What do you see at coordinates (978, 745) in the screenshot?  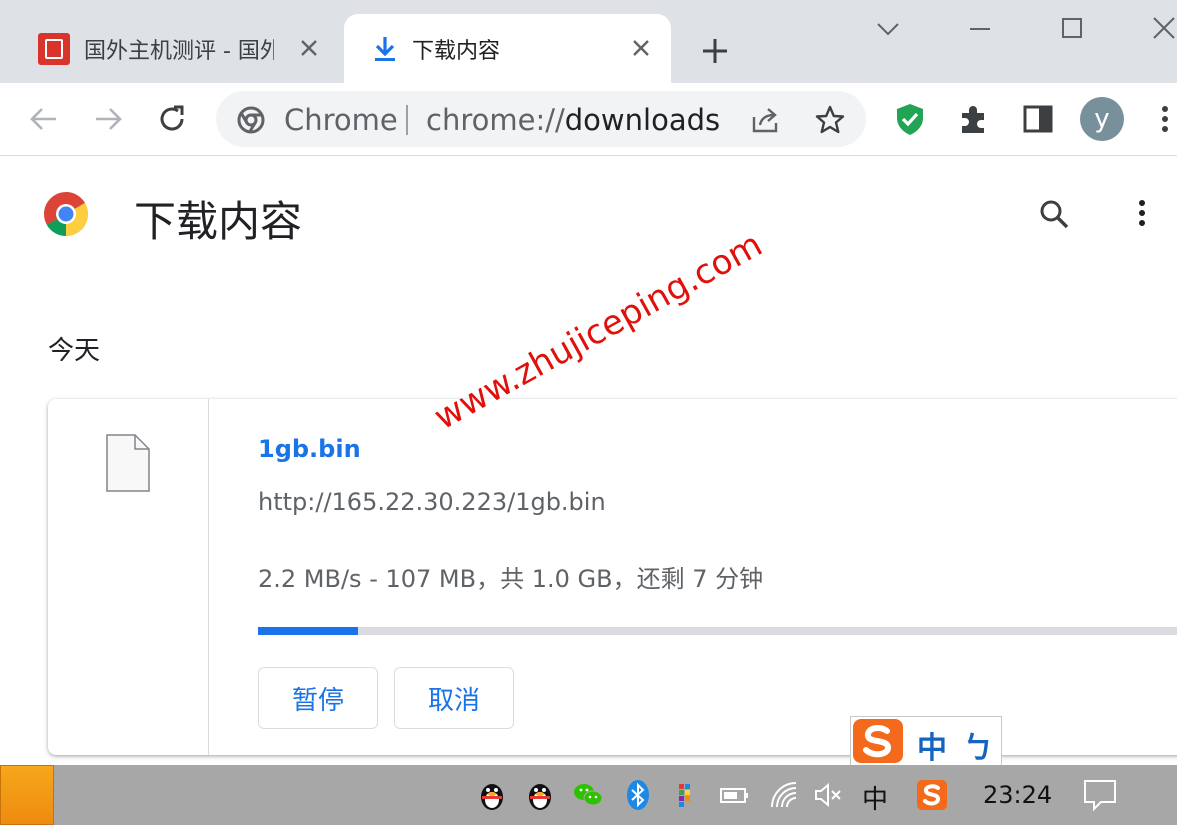 I see `ime-punctuation-toggle: ㄅ` at bounding box center [978, 745].